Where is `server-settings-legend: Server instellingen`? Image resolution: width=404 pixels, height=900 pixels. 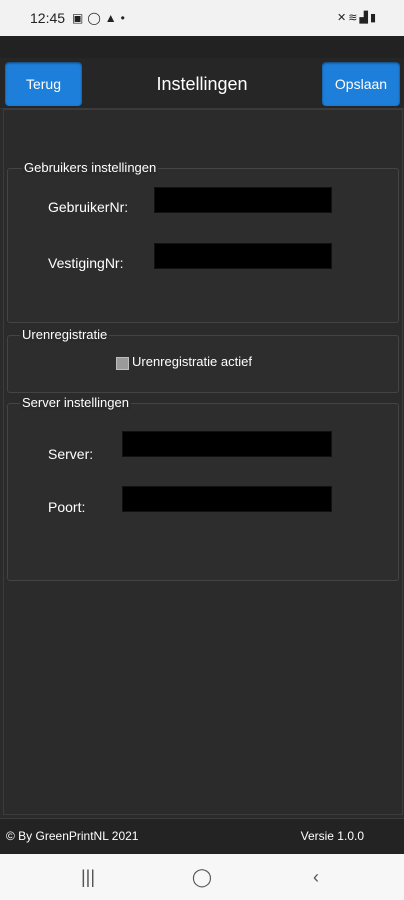
server-settings-legend: Server instellingen is located at coordinates (75, 402).